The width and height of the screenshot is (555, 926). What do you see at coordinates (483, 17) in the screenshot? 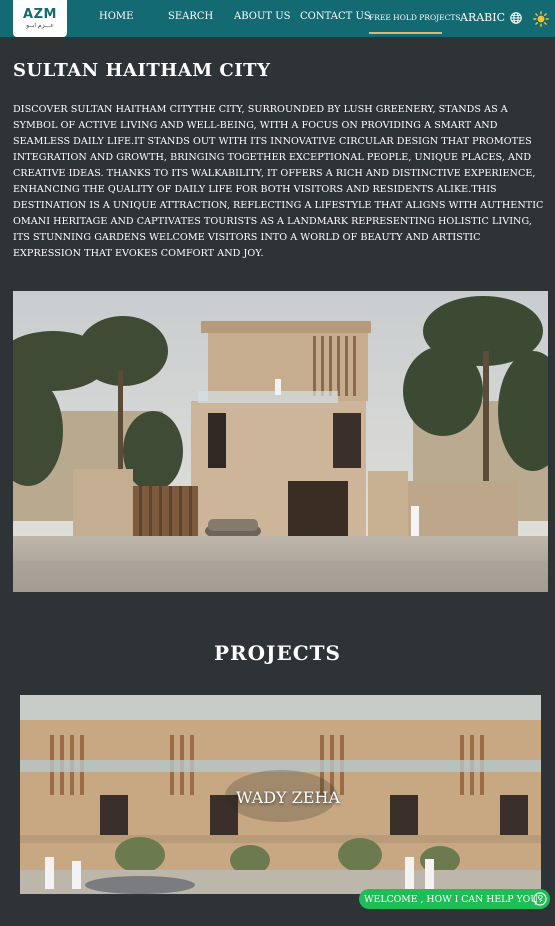
I see `language-label: ARABIC` at bounding box center [483, 17].